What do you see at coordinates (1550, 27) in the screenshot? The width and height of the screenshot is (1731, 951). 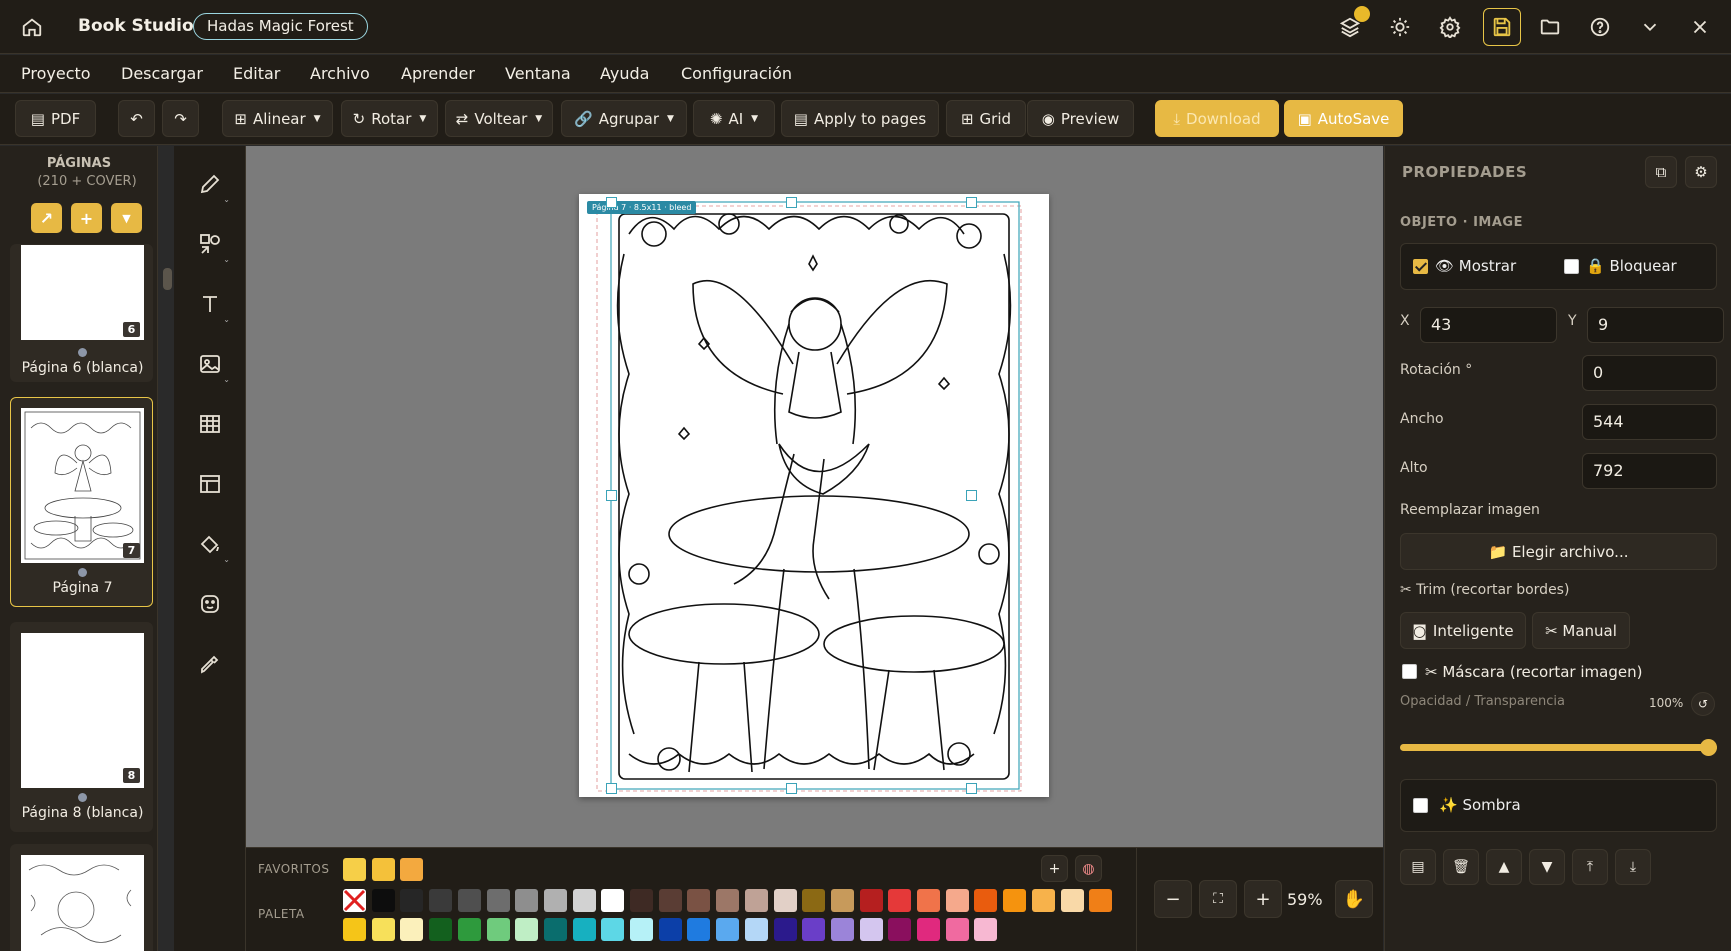 I see `folder-icon` at bounding box center [1550, 27].